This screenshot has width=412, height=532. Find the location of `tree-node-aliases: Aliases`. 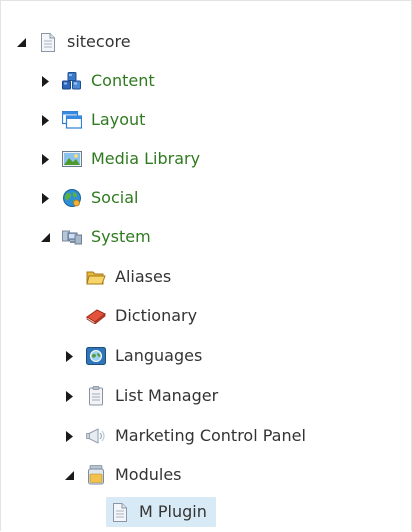

tree-node-aliases: Aliases is located at coordinates (118, 277).